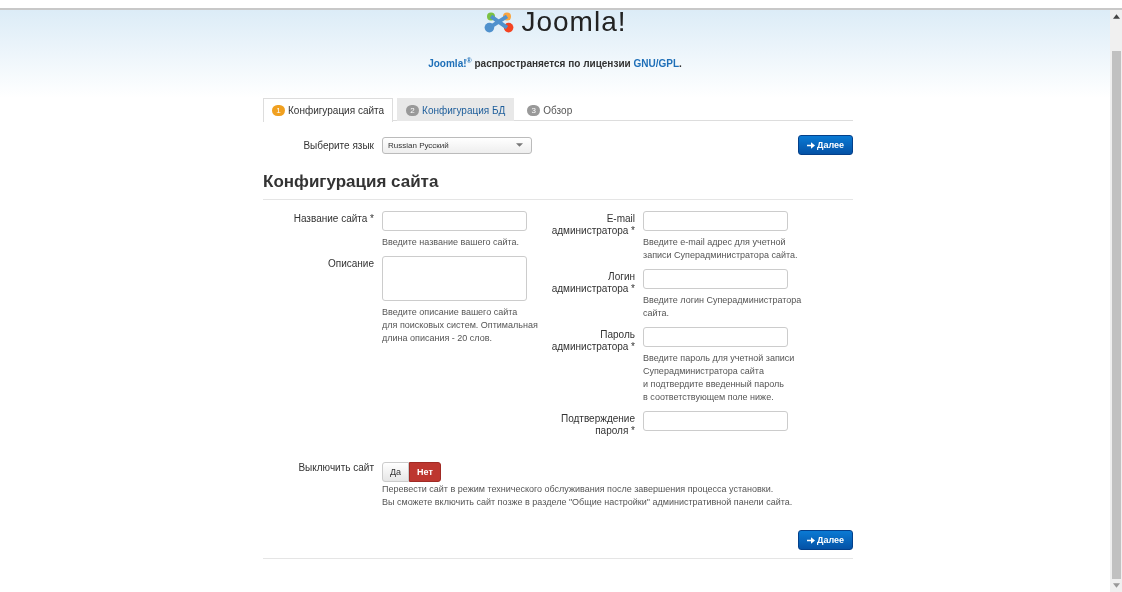 The width and height of the screenshot is (1122, 592). What do you see at coordinates (425, 472) in the screenshot?
I see `toggle-option: Нет` at bounding box center [425, 472].